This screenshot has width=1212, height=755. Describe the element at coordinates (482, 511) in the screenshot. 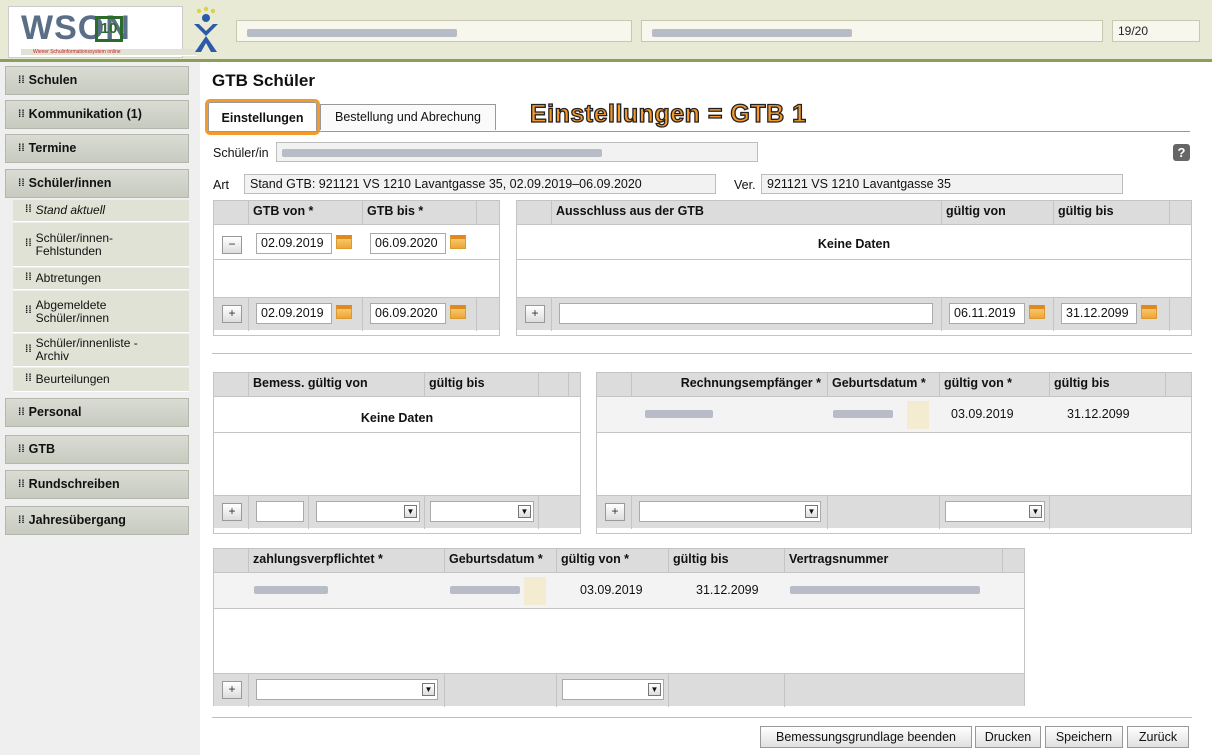

I see `bemess-bis-select: ▼` at that location.